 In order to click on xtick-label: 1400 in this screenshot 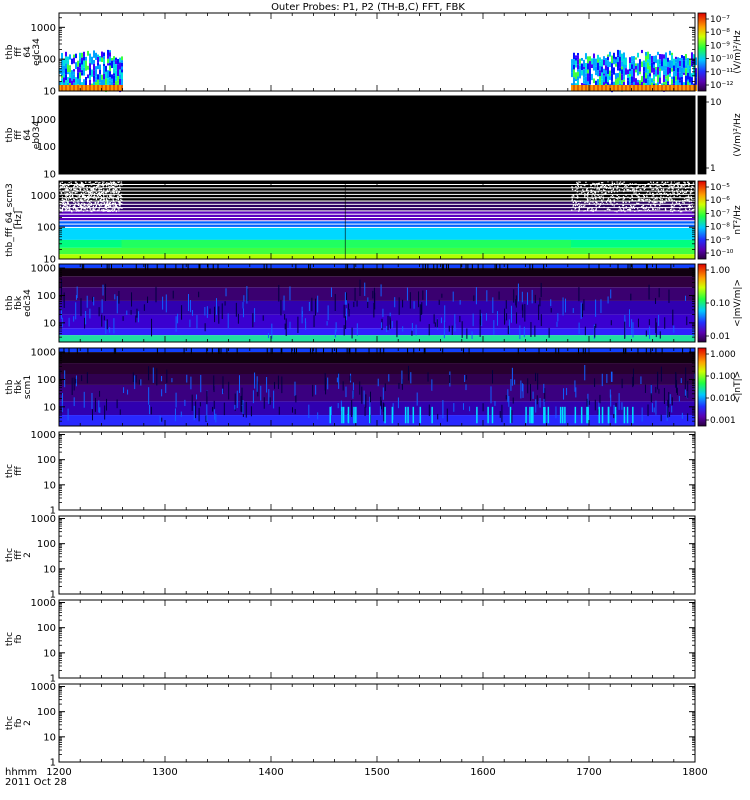, I will do `click(270, 772)`.